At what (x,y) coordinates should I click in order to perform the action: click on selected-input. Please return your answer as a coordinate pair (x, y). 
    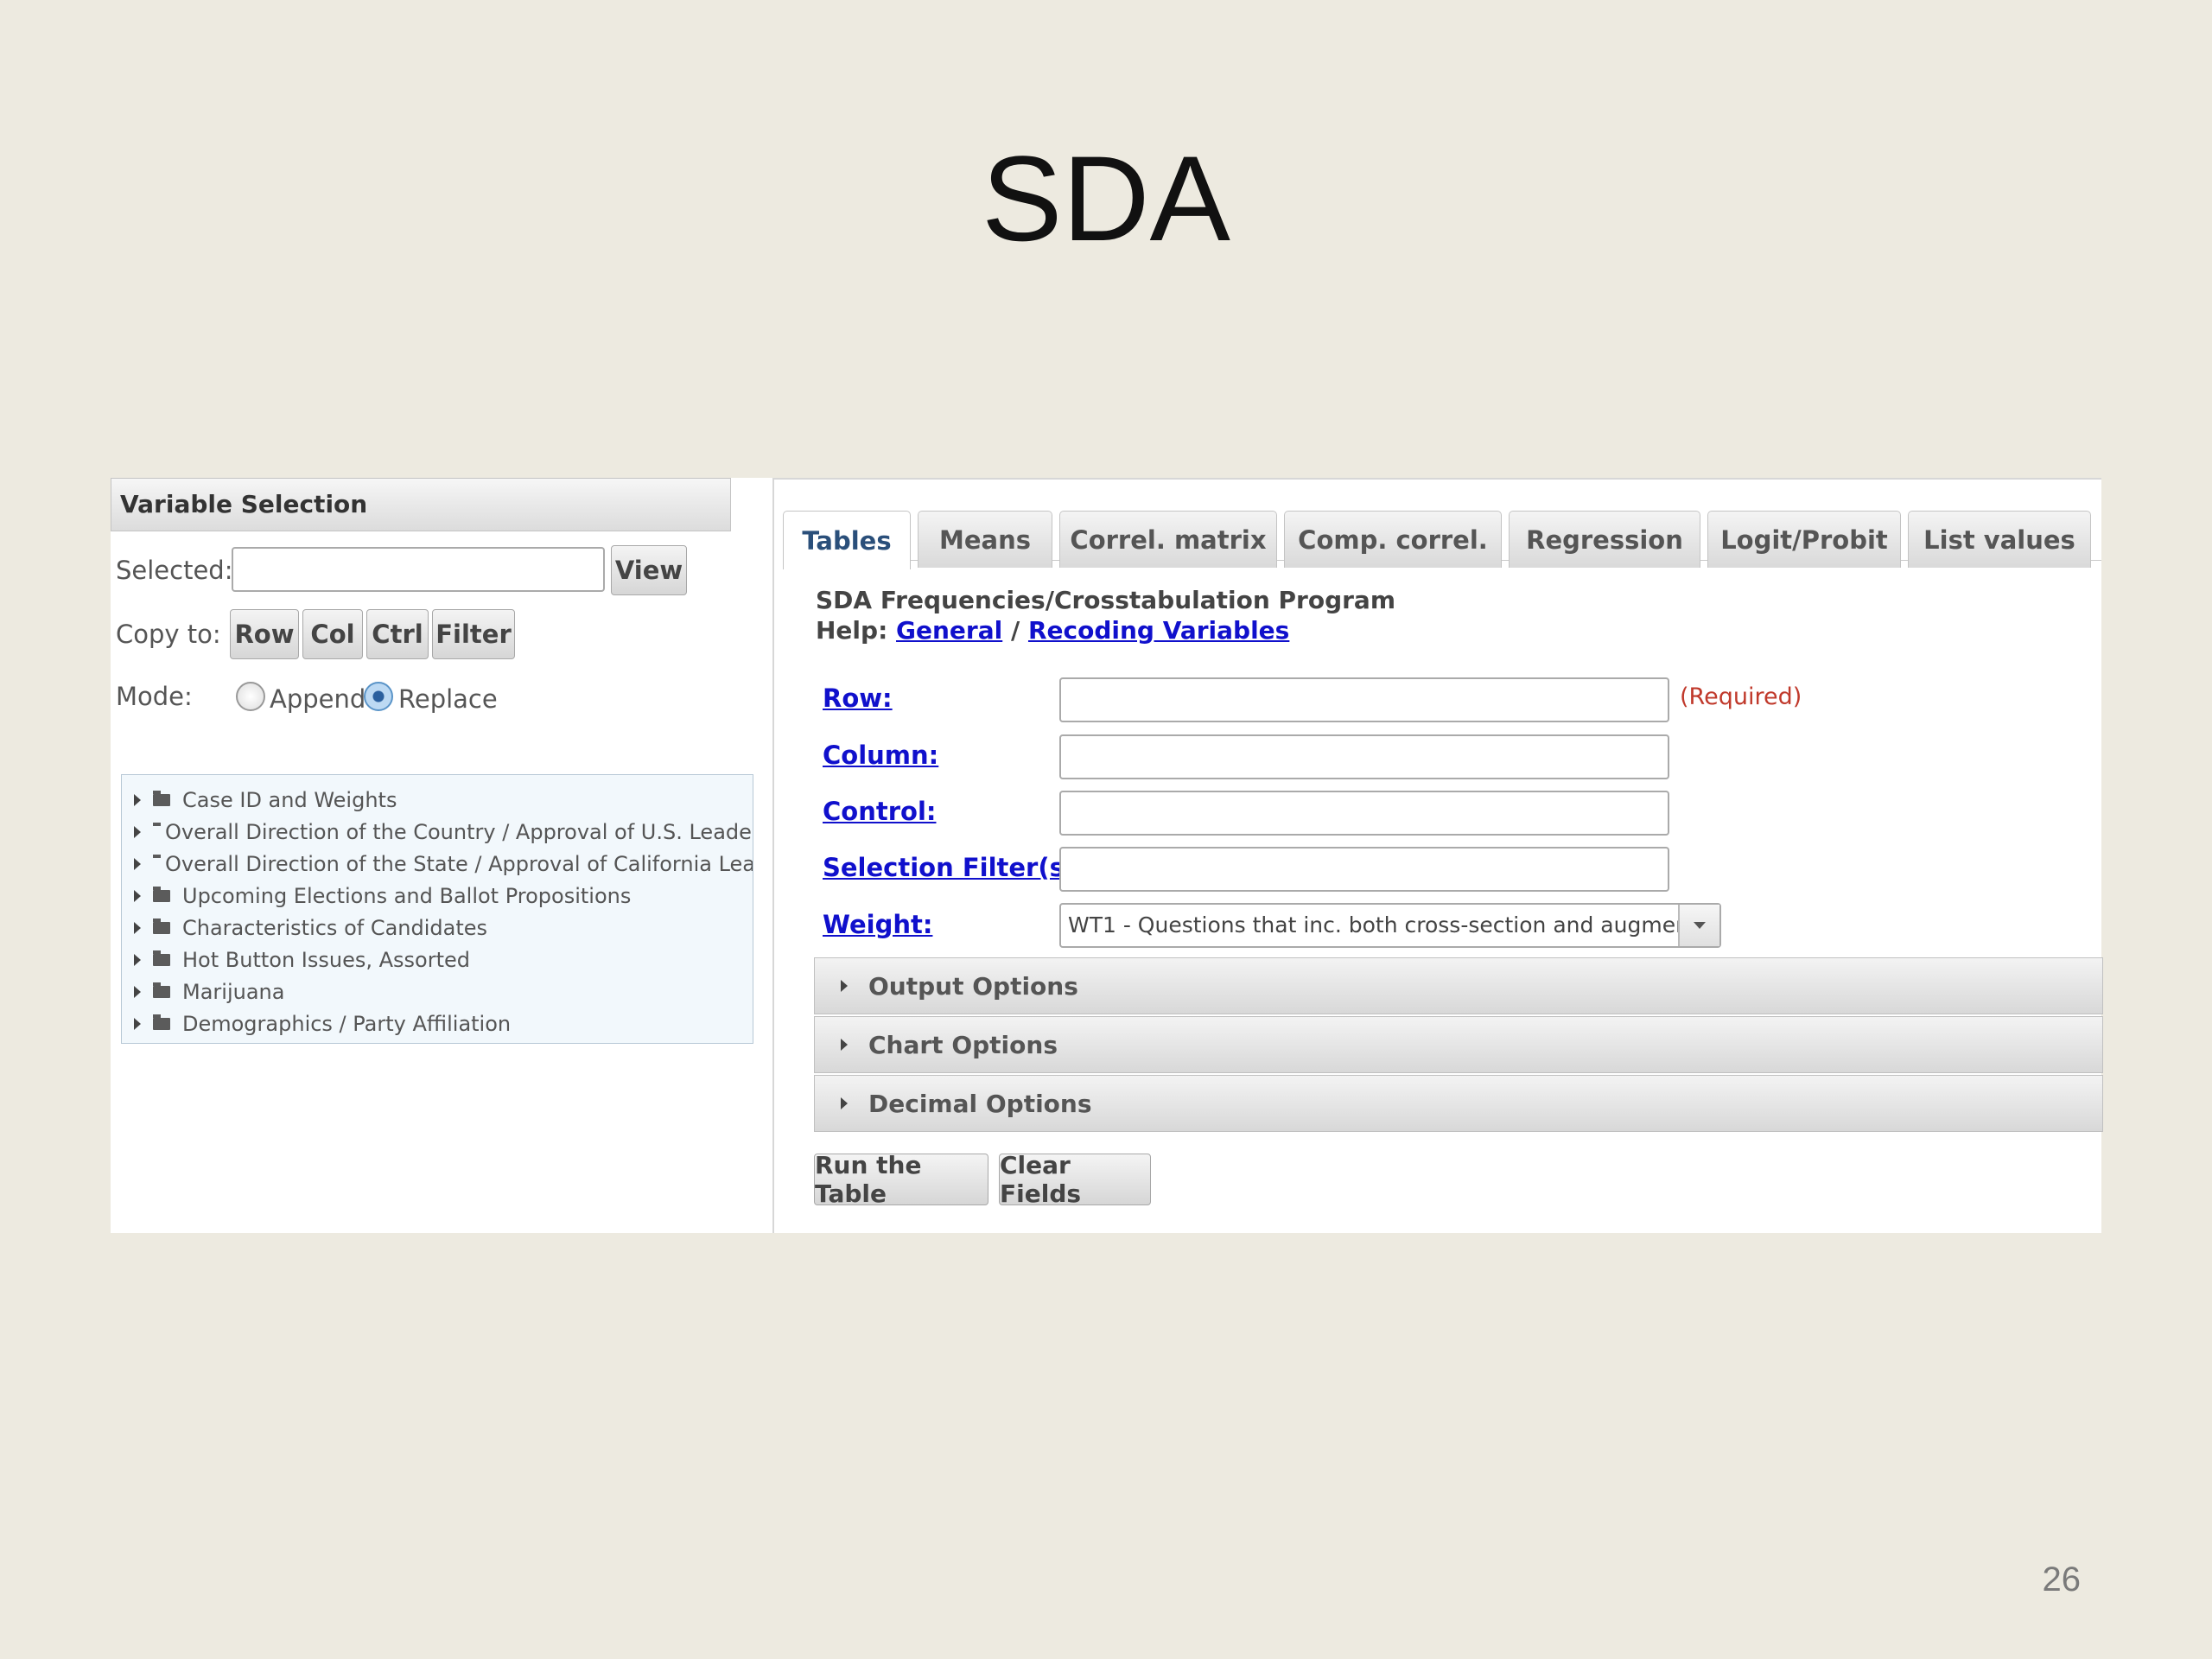
    Looking at the image, I should click on (418, 569).